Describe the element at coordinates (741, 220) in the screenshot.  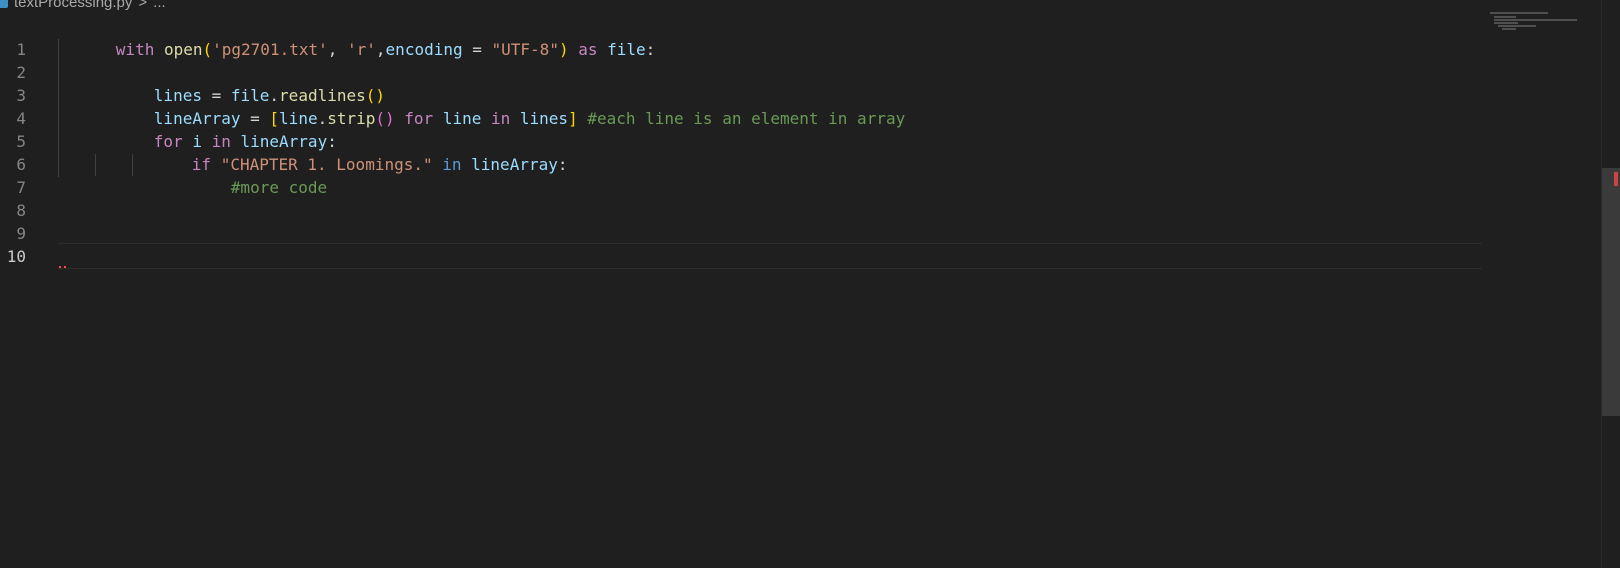
I see `code-line: 9` at that location.